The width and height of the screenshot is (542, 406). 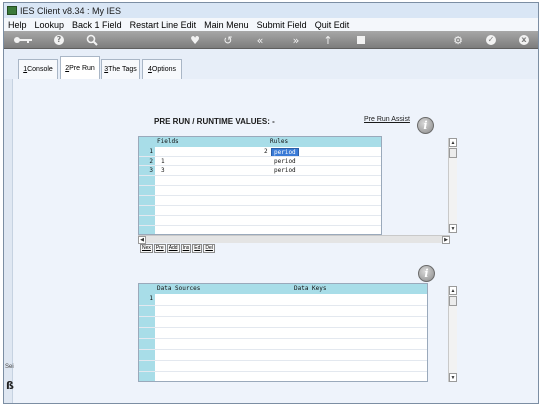 I want to click on fields-grid-horizontal-scrollbar: ◀ ▶, so click(x=294, y=239).